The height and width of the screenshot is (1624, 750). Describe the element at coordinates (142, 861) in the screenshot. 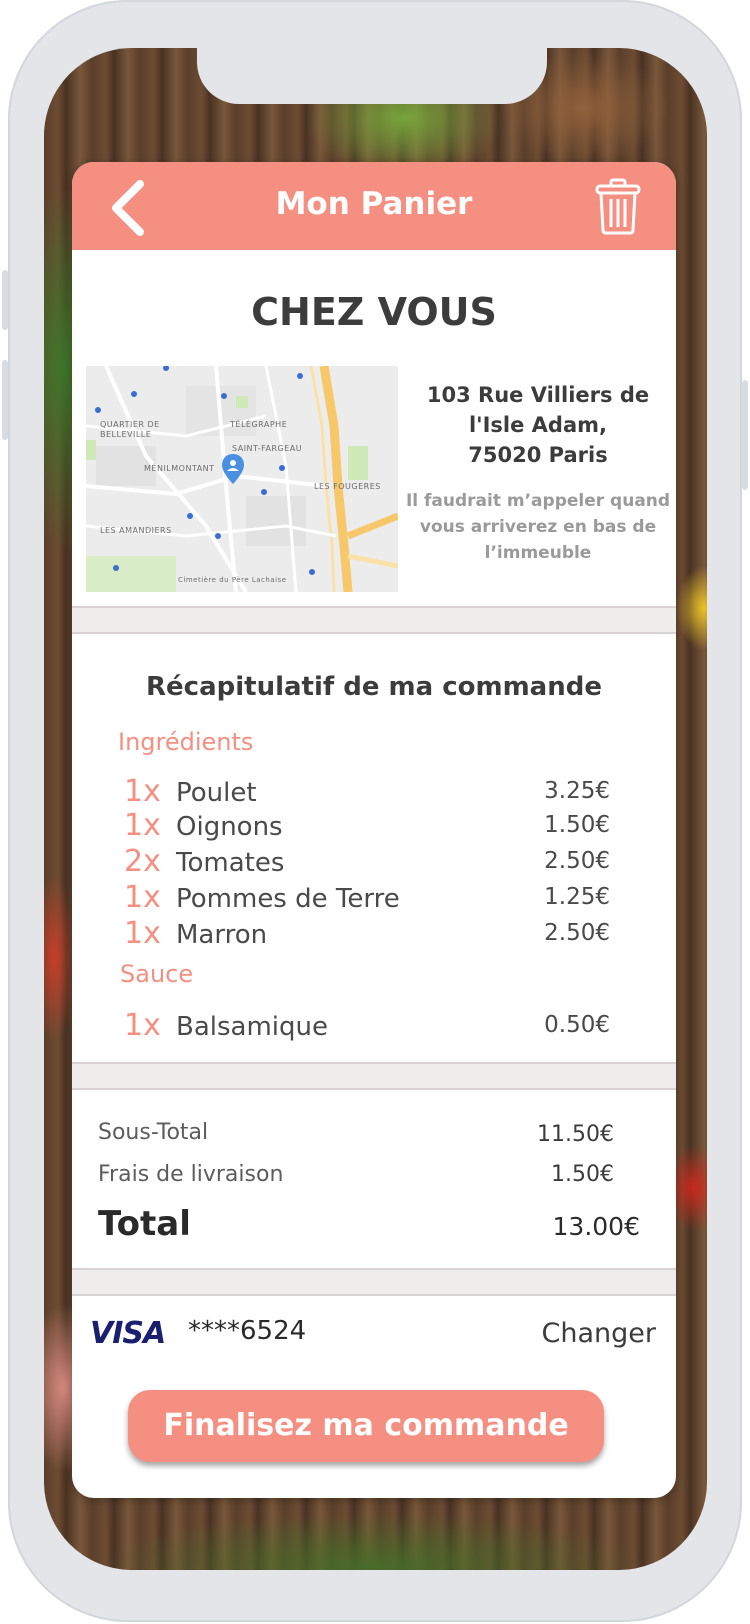

I see `item-quantity: 2x` at that location.